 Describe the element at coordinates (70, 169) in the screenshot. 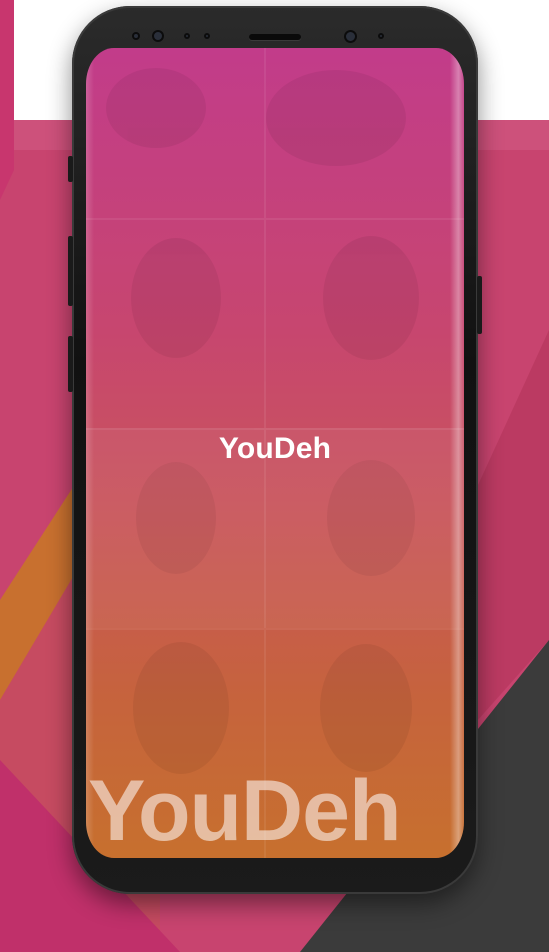

I see `bixby-button` at that location.